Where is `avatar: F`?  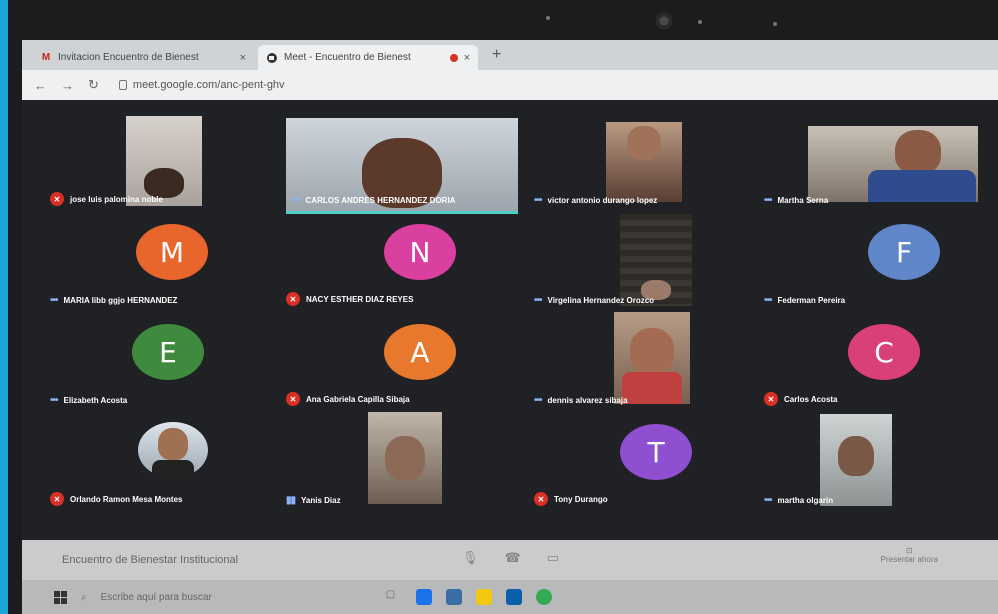 avatar: F is located at coordinates (904, 252).